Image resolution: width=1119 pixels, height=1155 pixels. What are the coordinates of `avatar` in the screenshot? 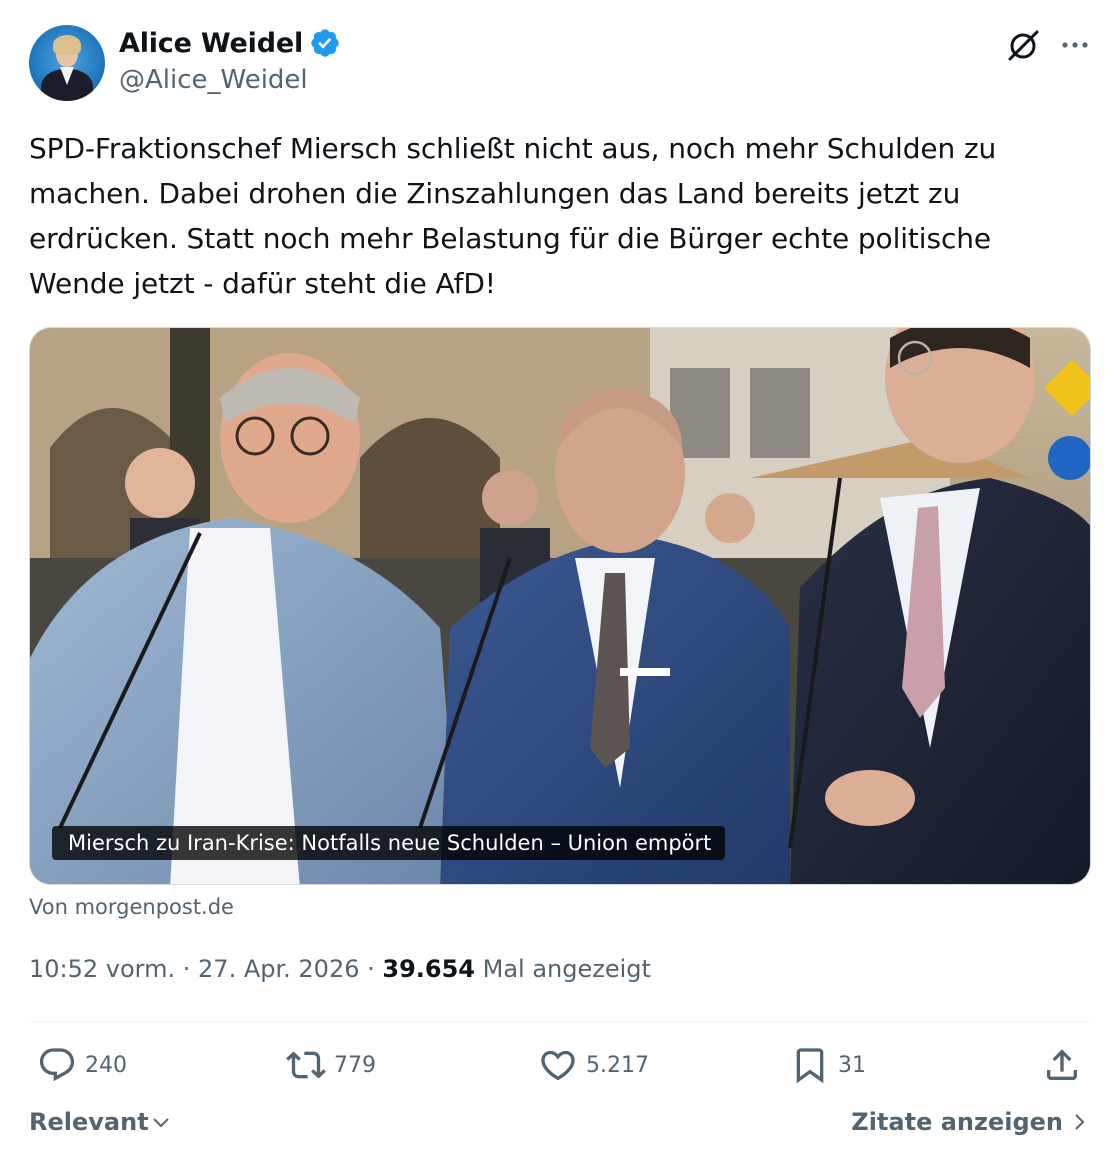 It's located at (67, 63).